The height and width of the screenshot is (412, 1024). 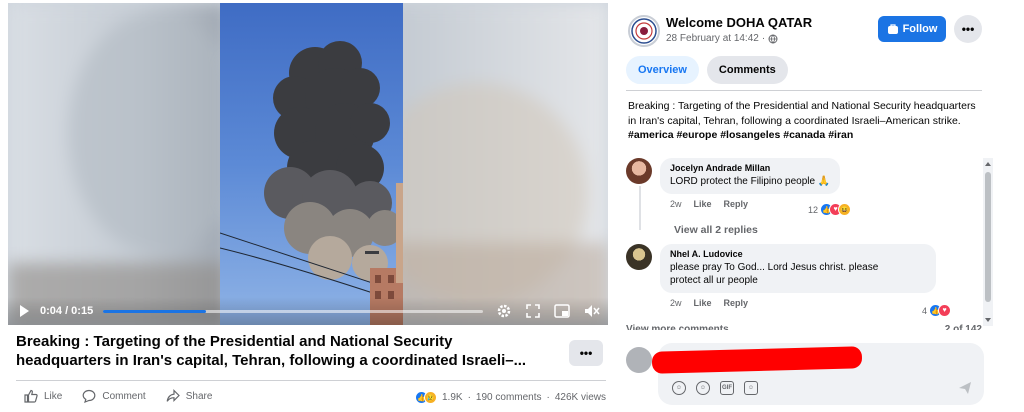 I want to click on scroll-up-arrow-icon, so click(x=988, y=164).